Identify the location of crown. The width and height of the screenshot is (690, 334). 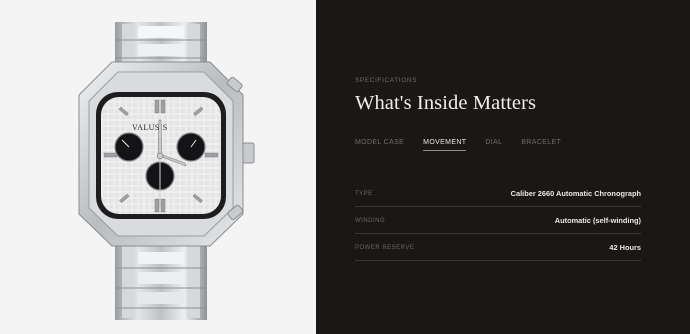
(248, 153).